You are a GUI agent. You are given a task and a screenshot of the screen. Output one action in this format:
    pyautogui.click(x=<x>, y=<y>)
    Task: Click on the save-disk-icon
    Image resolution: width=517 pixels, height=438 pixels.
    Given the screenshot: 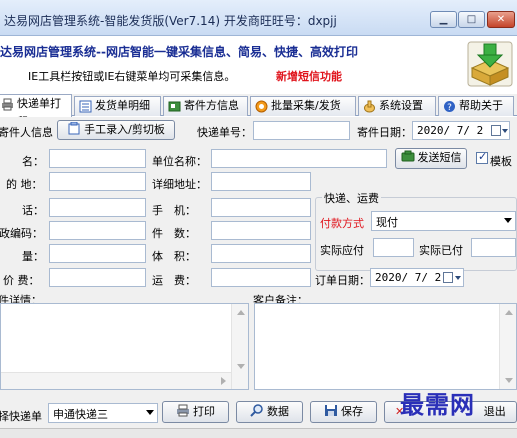 What is the action you would take?
    pyautogui.click(x=331, y=410)
    